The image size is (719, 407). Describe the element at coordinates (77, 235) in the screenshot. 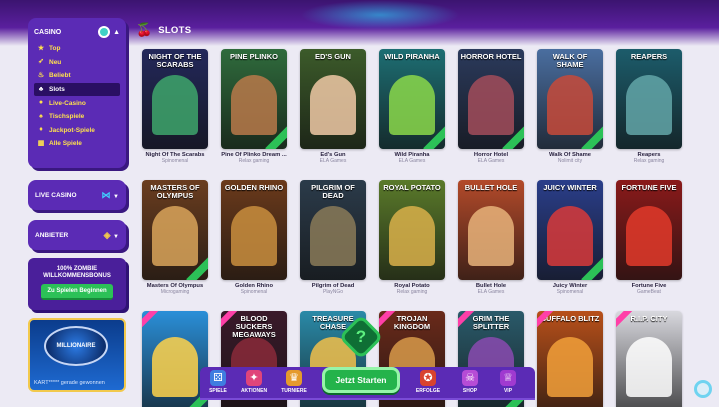

I see `providers-panel: ANBIETER ◈ ▼` at that location.